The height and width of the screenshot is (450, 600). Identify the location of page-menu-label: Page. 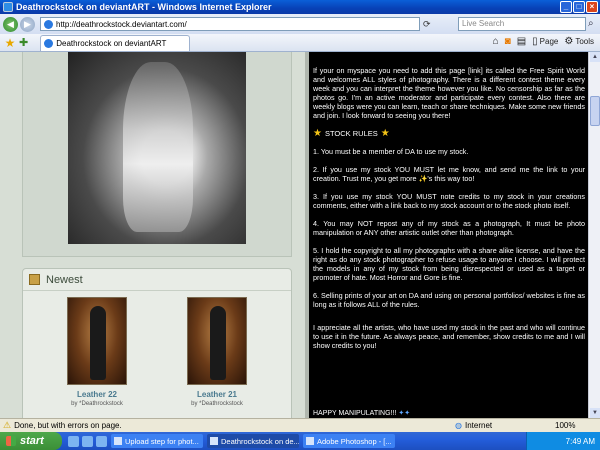
(549, 41).